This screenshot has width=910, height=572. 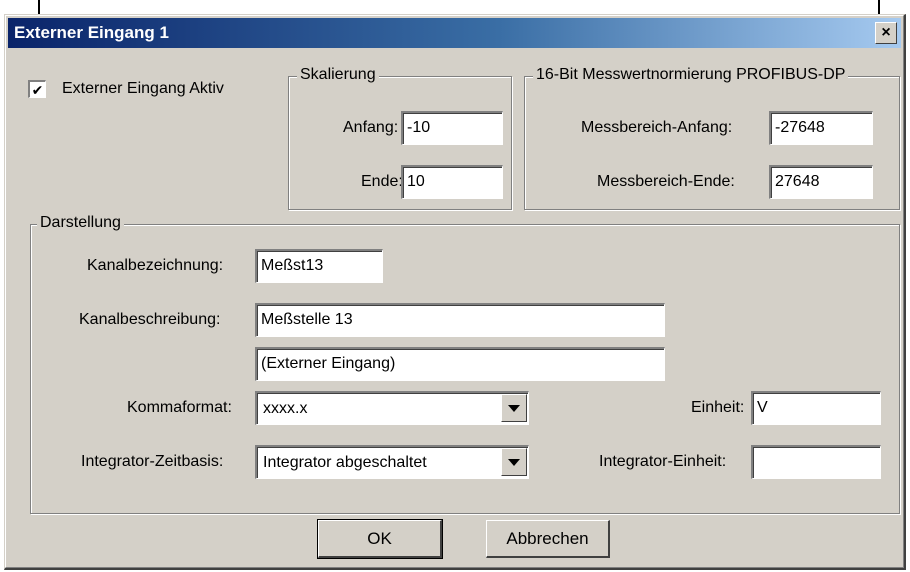 I want to click on skalierung-legend: Skalierung, so click(x=338, y=75).